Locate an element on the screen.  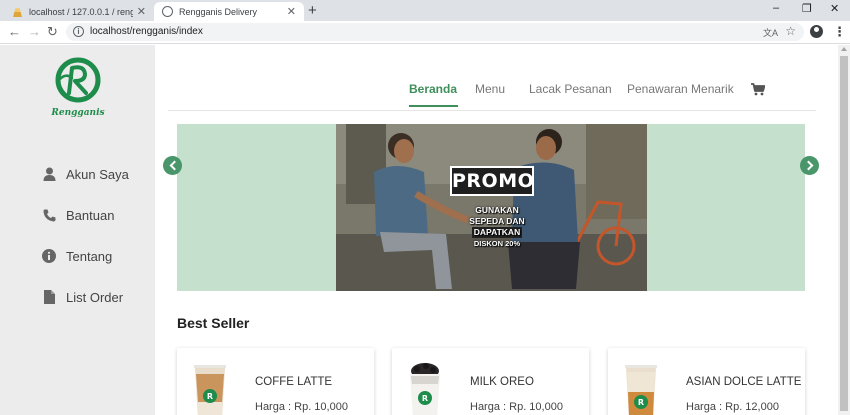
promo-title: PROMO is located at coordinates (493, 181).